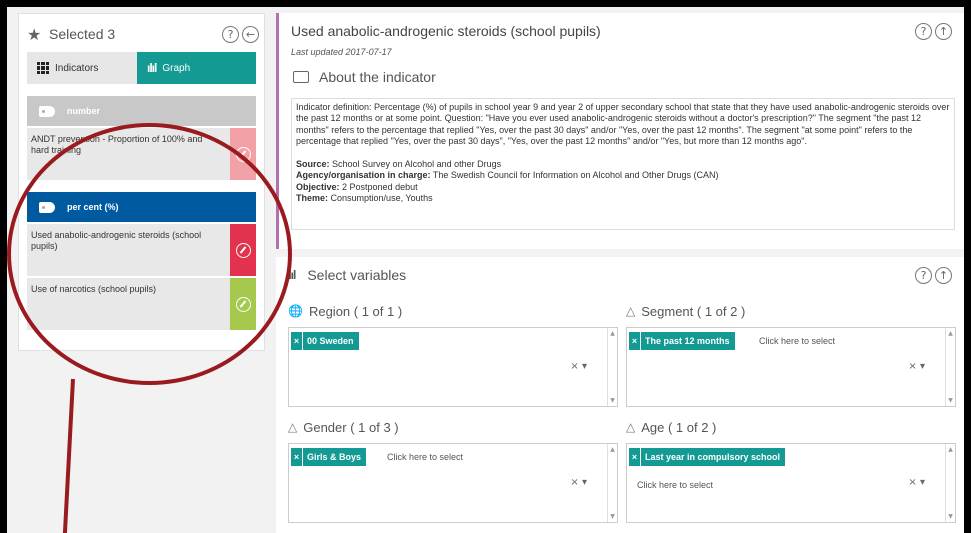 The image size is (971, 533). What do you see at coordinates (43, 68) in the screenshot?
I see `grid-icon` at bounding box center [43, 68].